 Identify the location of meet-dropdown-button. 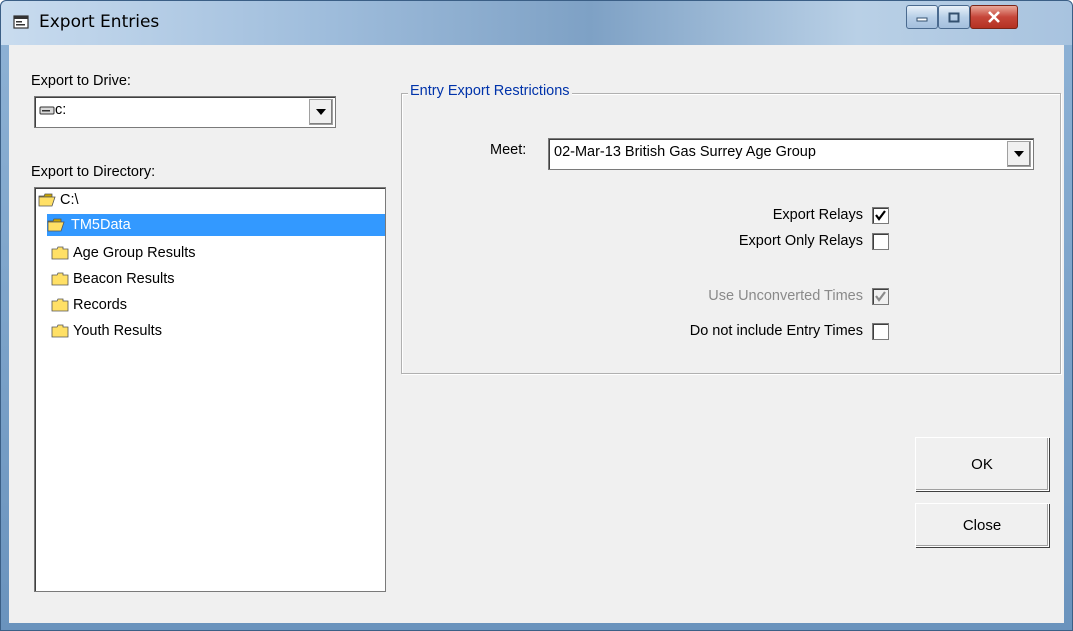
(1019, 154).